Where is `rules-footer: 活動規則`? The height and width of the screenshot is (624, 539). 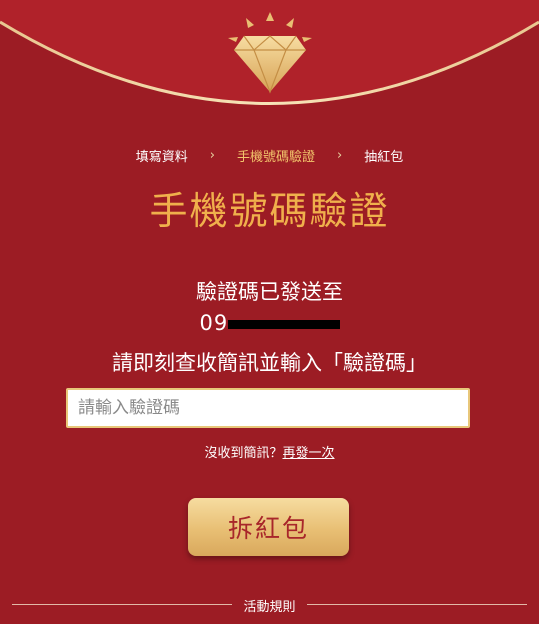 rules-footer: 活動規則 is located at coordinates (269, 605).